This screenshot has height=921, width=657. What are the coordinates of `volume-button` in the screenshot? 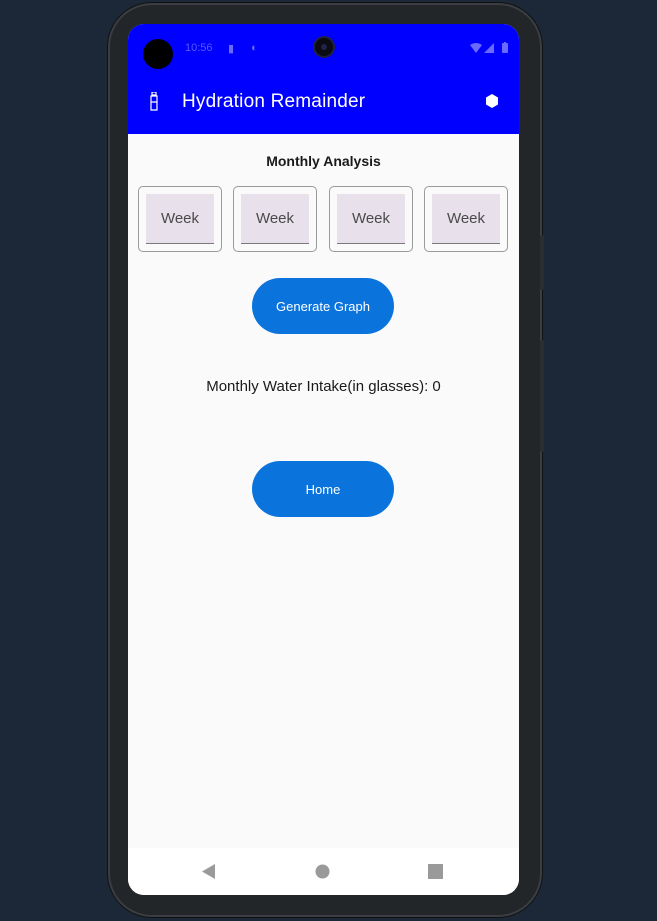 It's located at (542, 396).